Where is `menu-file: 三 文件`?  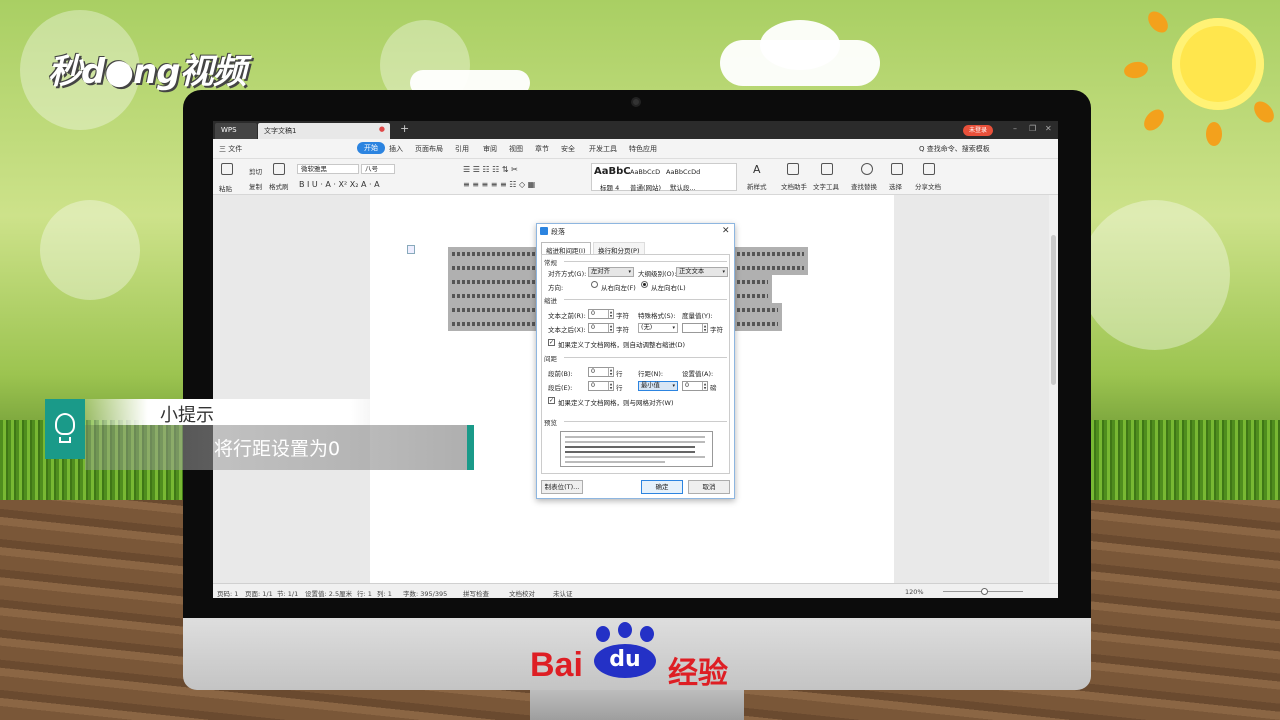
menu-file: 三 文件 is located at coordinates (230, 149).